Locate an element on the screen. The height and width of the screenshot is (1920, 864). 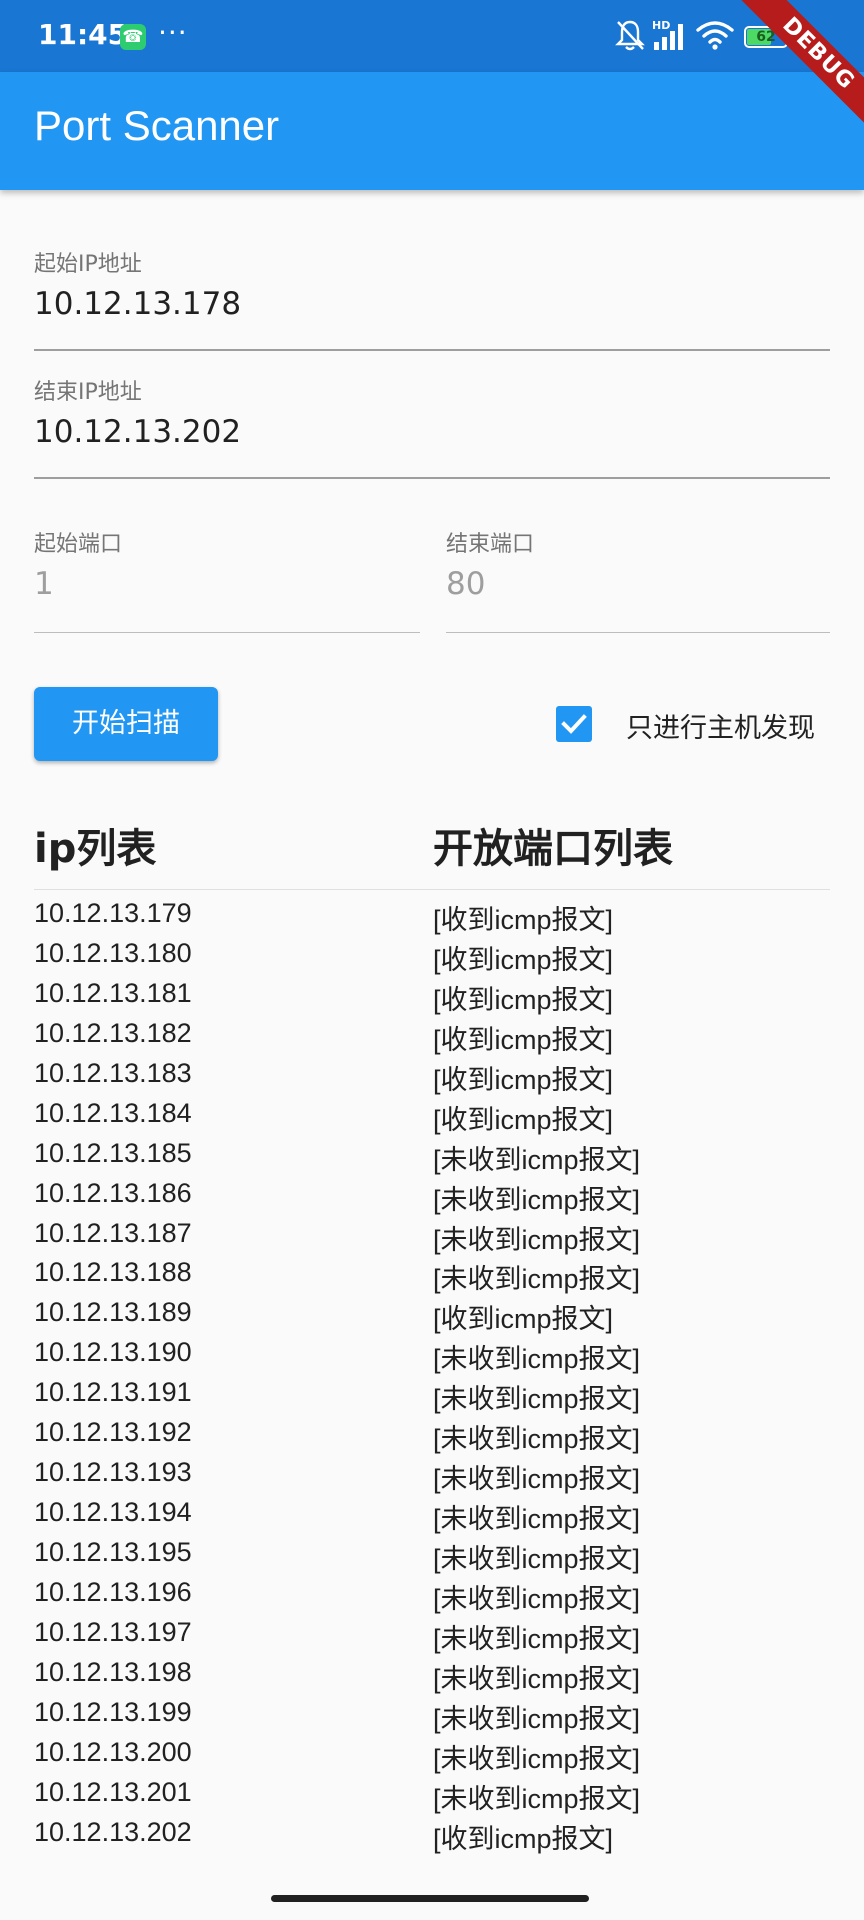
table-row: 10.12.13.195 [未收到icmp报文] is located at coordinates (432, 1555).